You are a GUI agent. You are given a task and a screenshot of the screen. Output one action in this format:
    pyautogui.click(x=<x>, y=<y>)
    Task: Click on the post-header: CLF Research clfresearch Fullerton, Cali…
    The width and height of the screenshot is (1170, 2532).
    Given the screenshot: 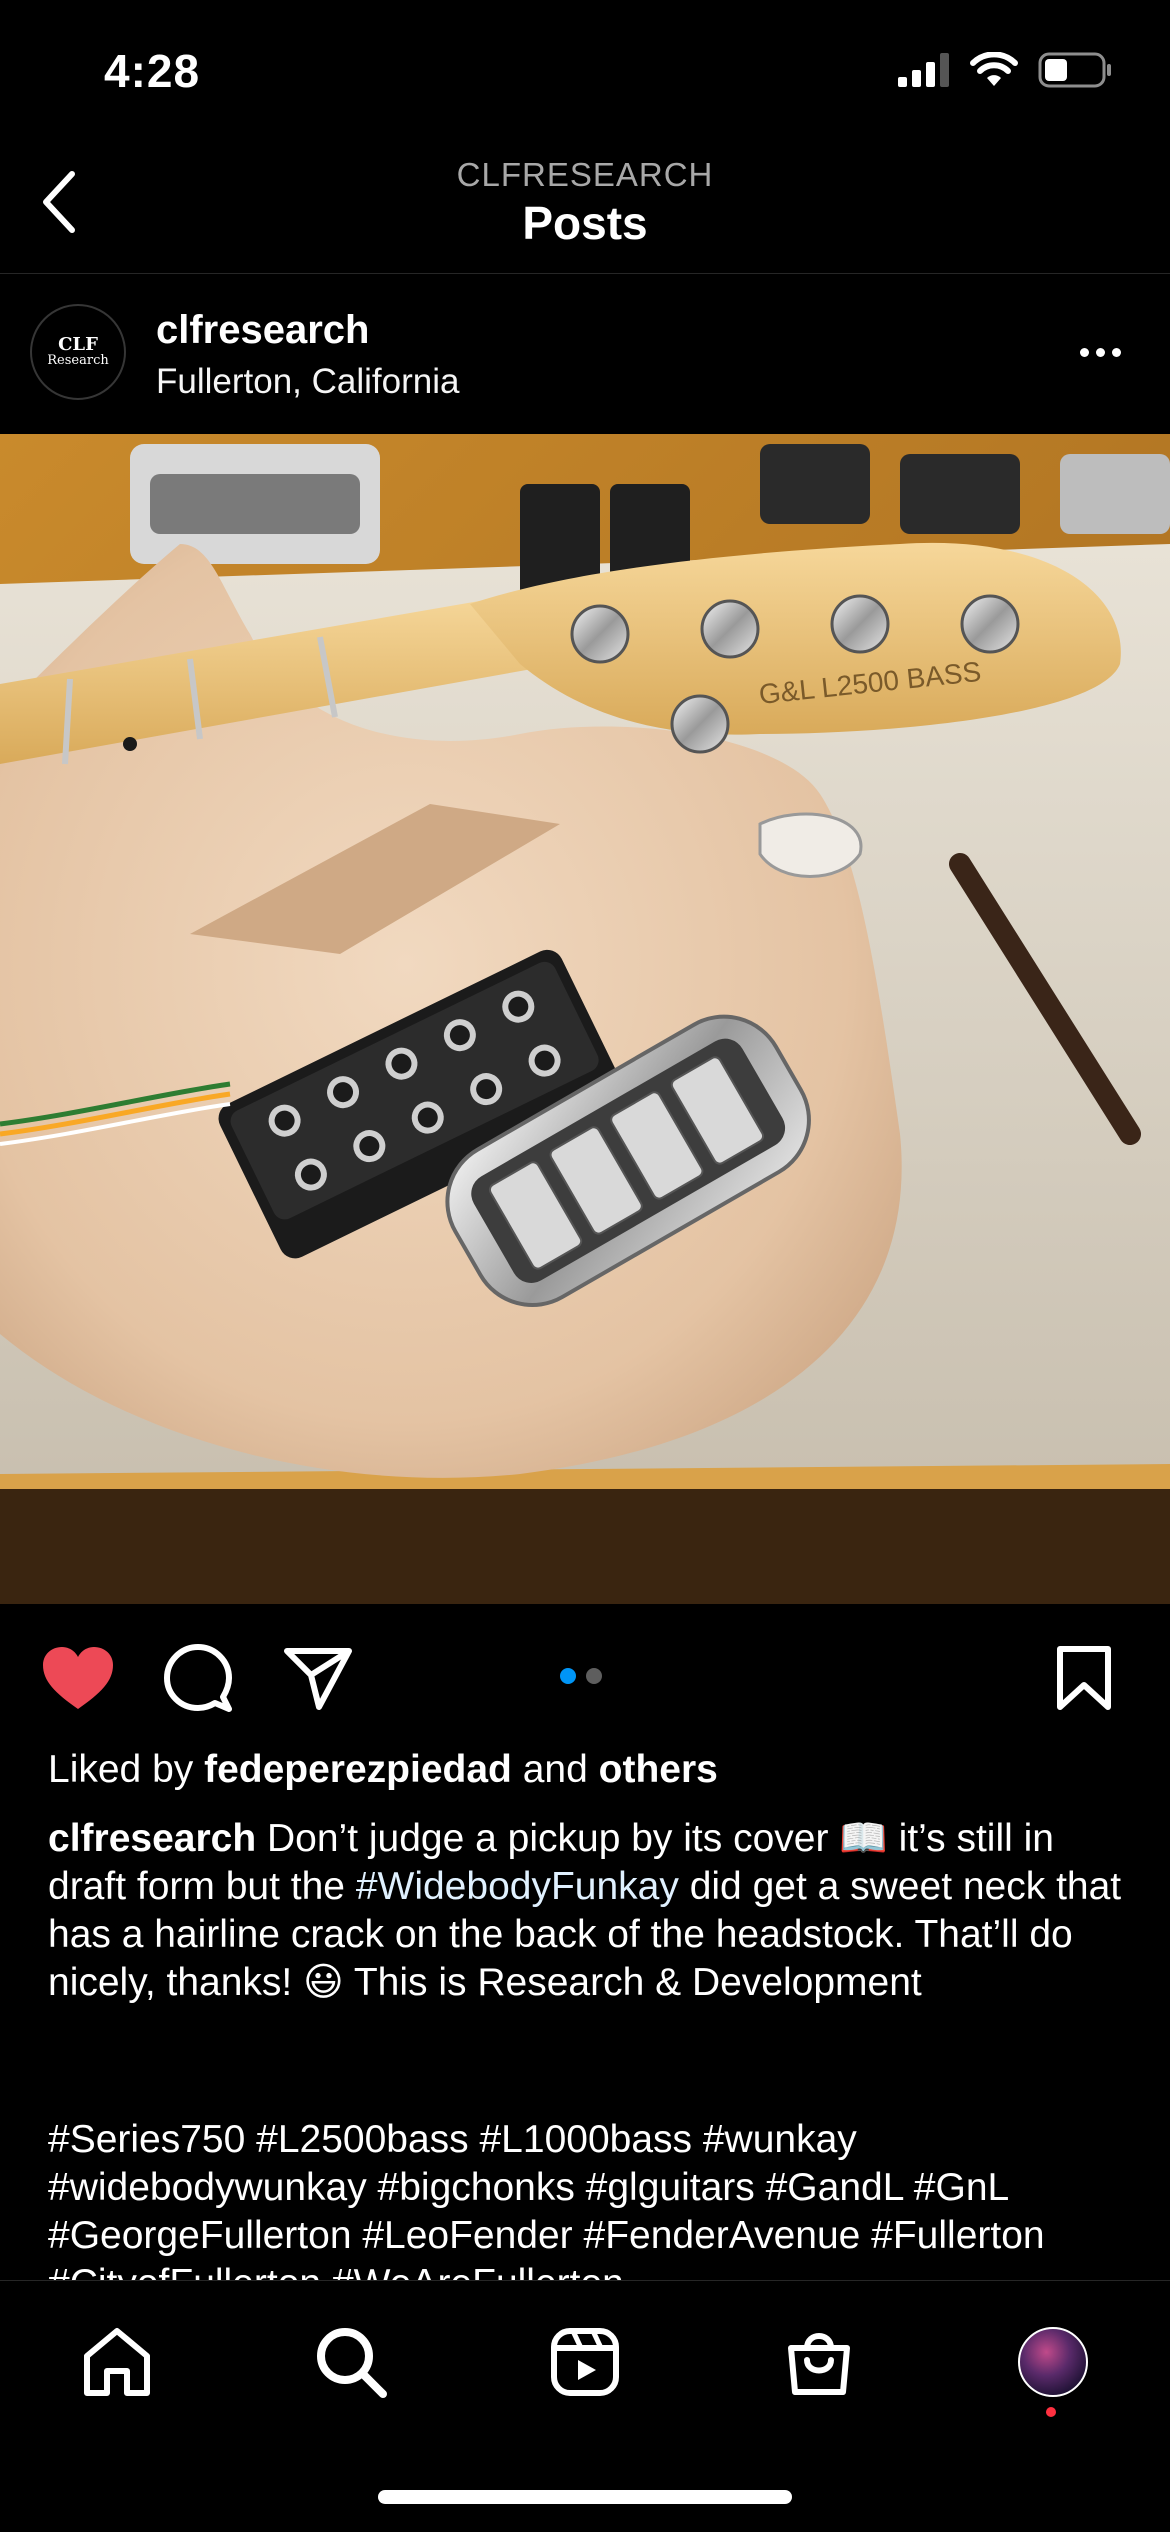 What is the action you would take?
    pyautogui.click(x=585, y=355)
    